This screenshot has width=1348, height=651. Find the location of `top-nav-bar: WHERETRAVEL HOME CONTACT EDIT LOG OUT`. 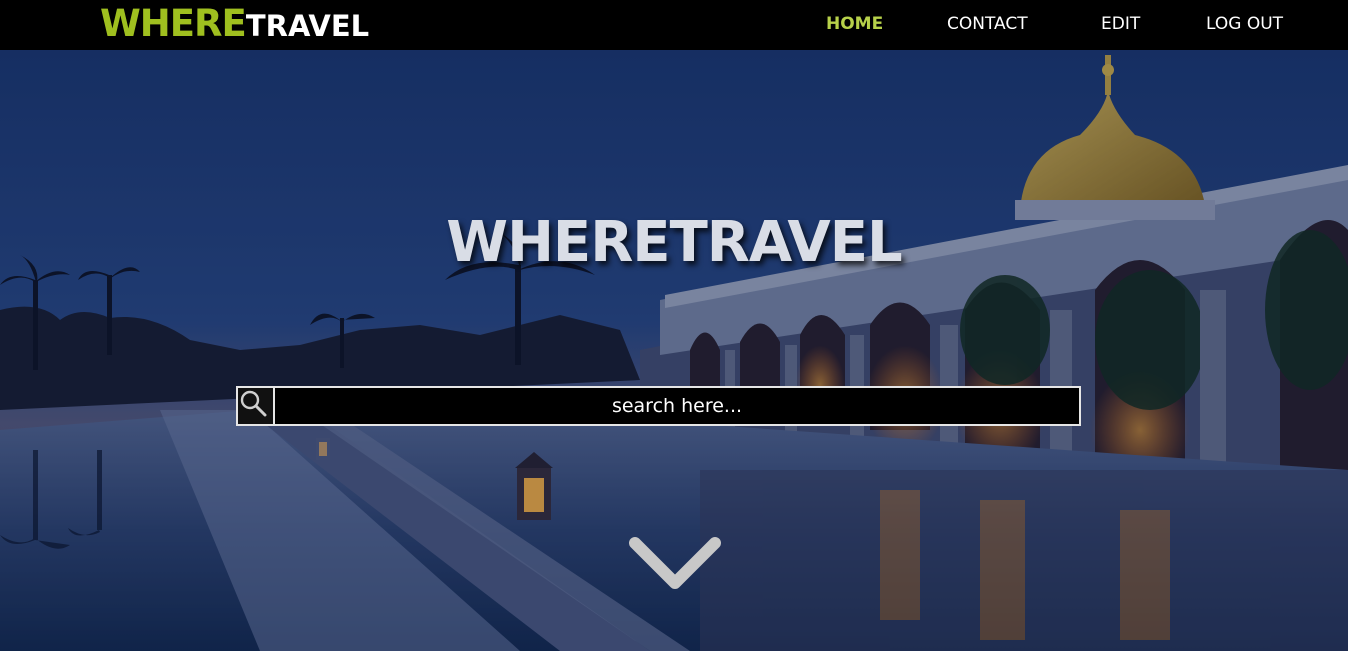

top-nav-bar: WHERETRAVEL HOME CONTACT EDIT LOG OUT is located at coordinates (674, 25).